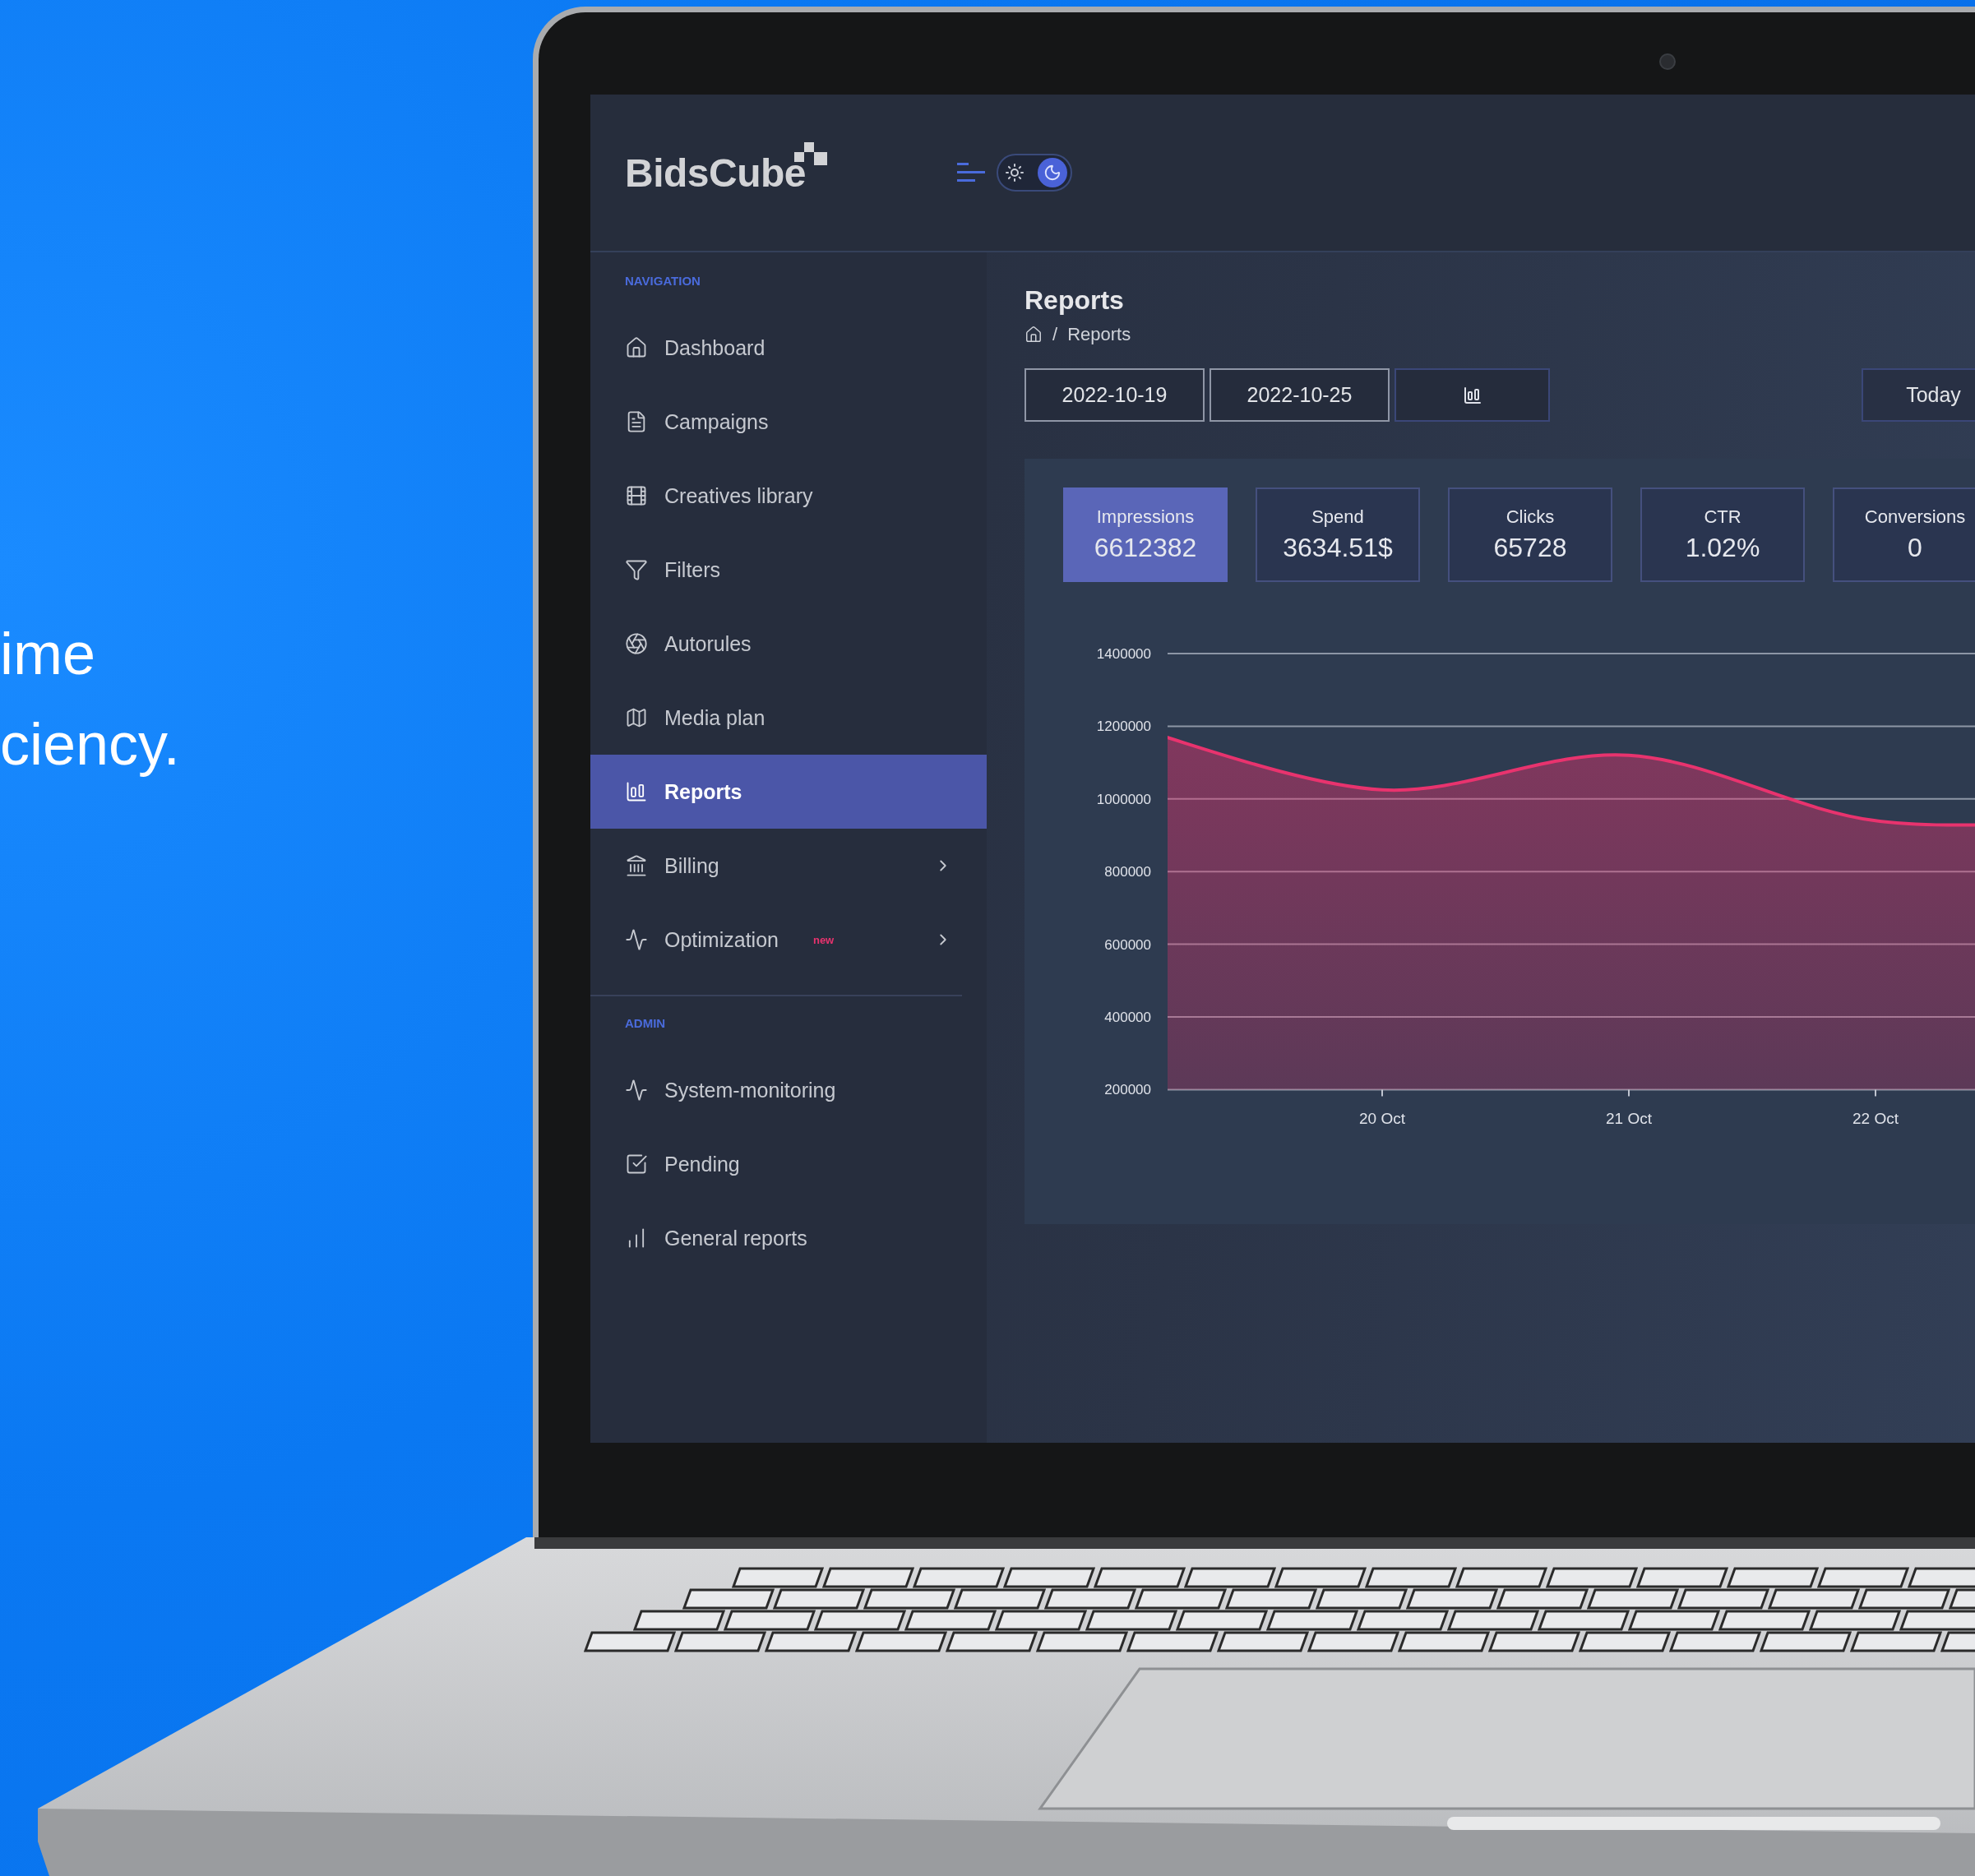 The image size is (1975, 1876). What do you see at coordinates (1099, 335) in the screenshot?
I see `breadcrumb-item: Reports` at bounding box center [1099, 335].